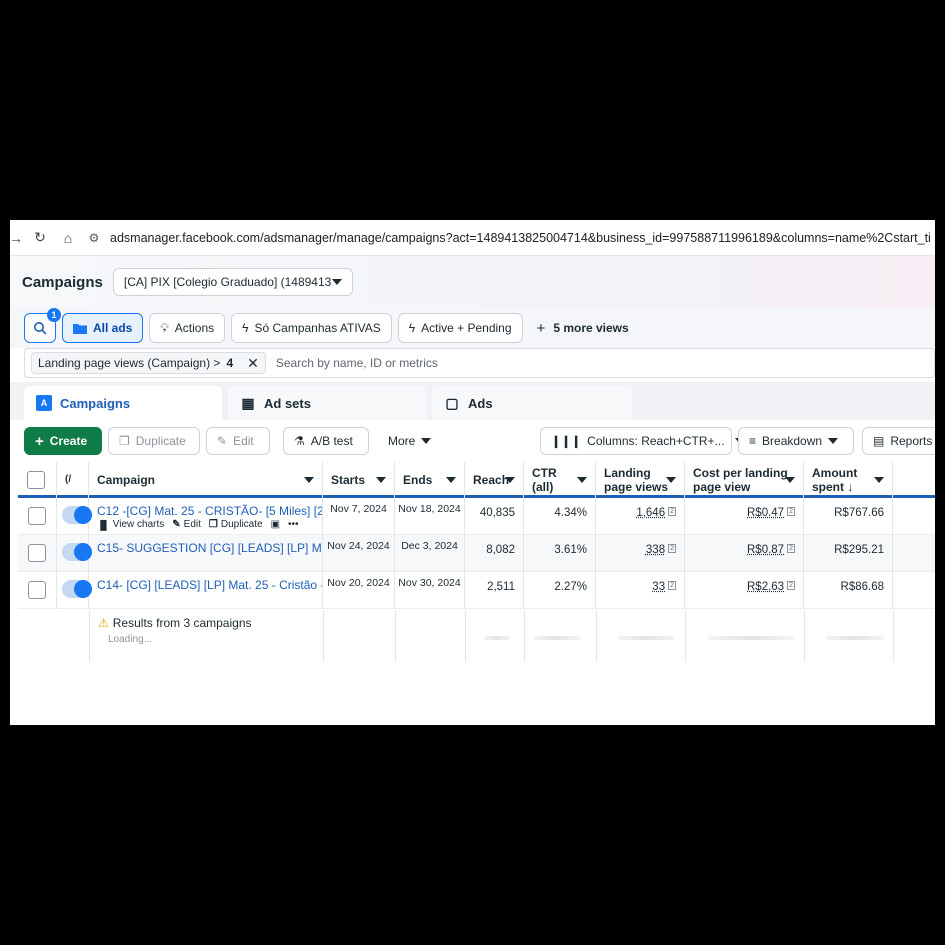 This screenshot has width=945, height=945. I want to click on search-button: 1, so click(42, 325).